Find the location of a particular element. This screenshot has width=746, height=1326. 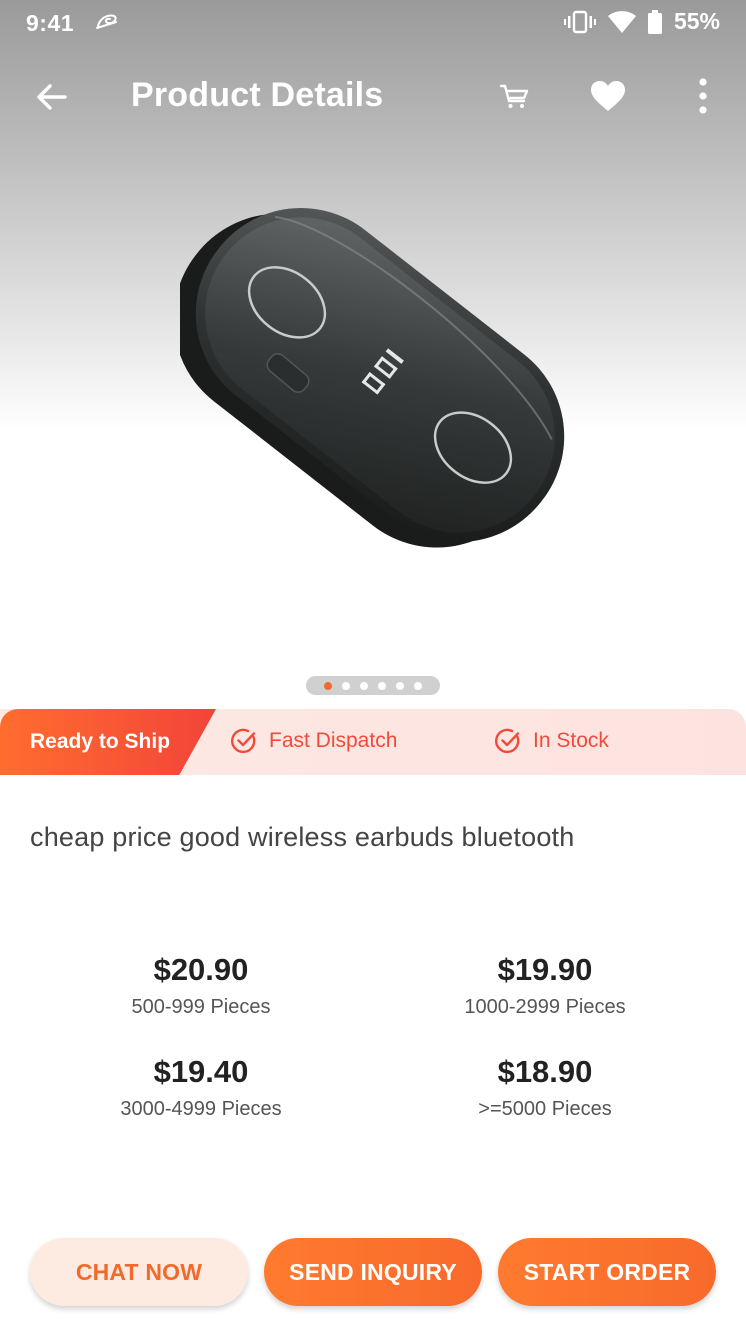

app-notification-icon is located at coordinates (106, 21).